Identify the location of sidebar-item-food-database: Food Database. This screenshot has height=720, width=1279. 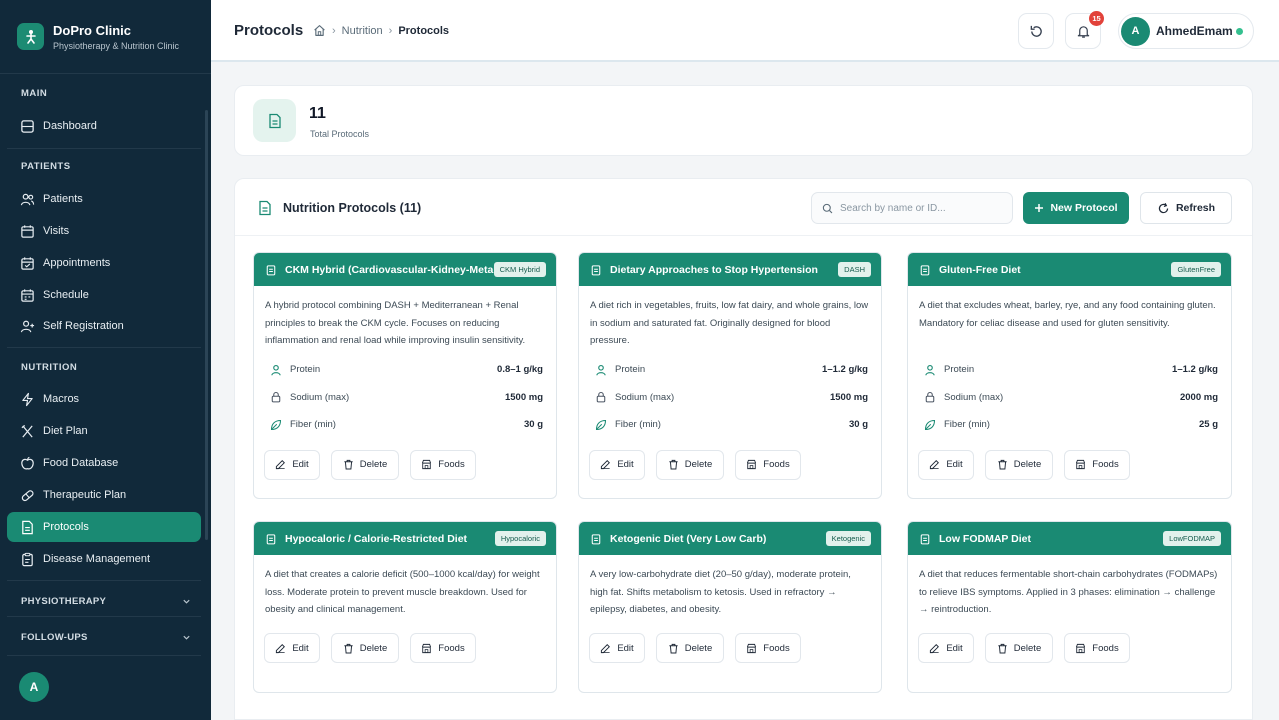
(104, 463).